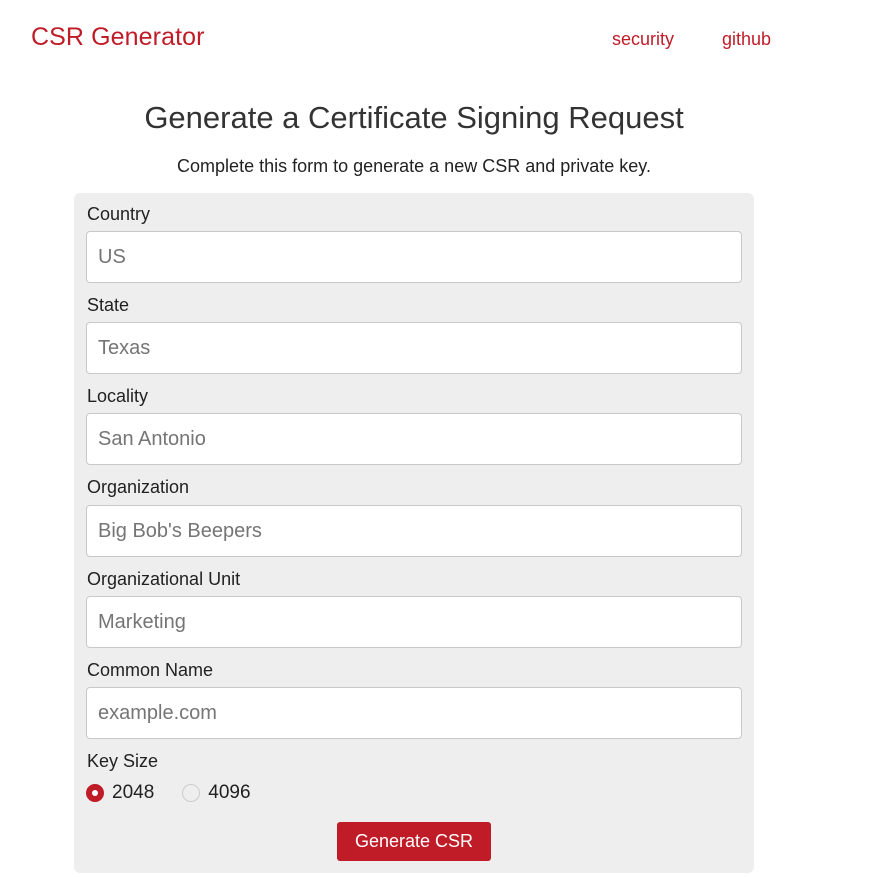 The image size is (873, 877). What do you see at coordinates (414, 348) in the screenshot?
I see `state-input` at bounding box center [414, 348].